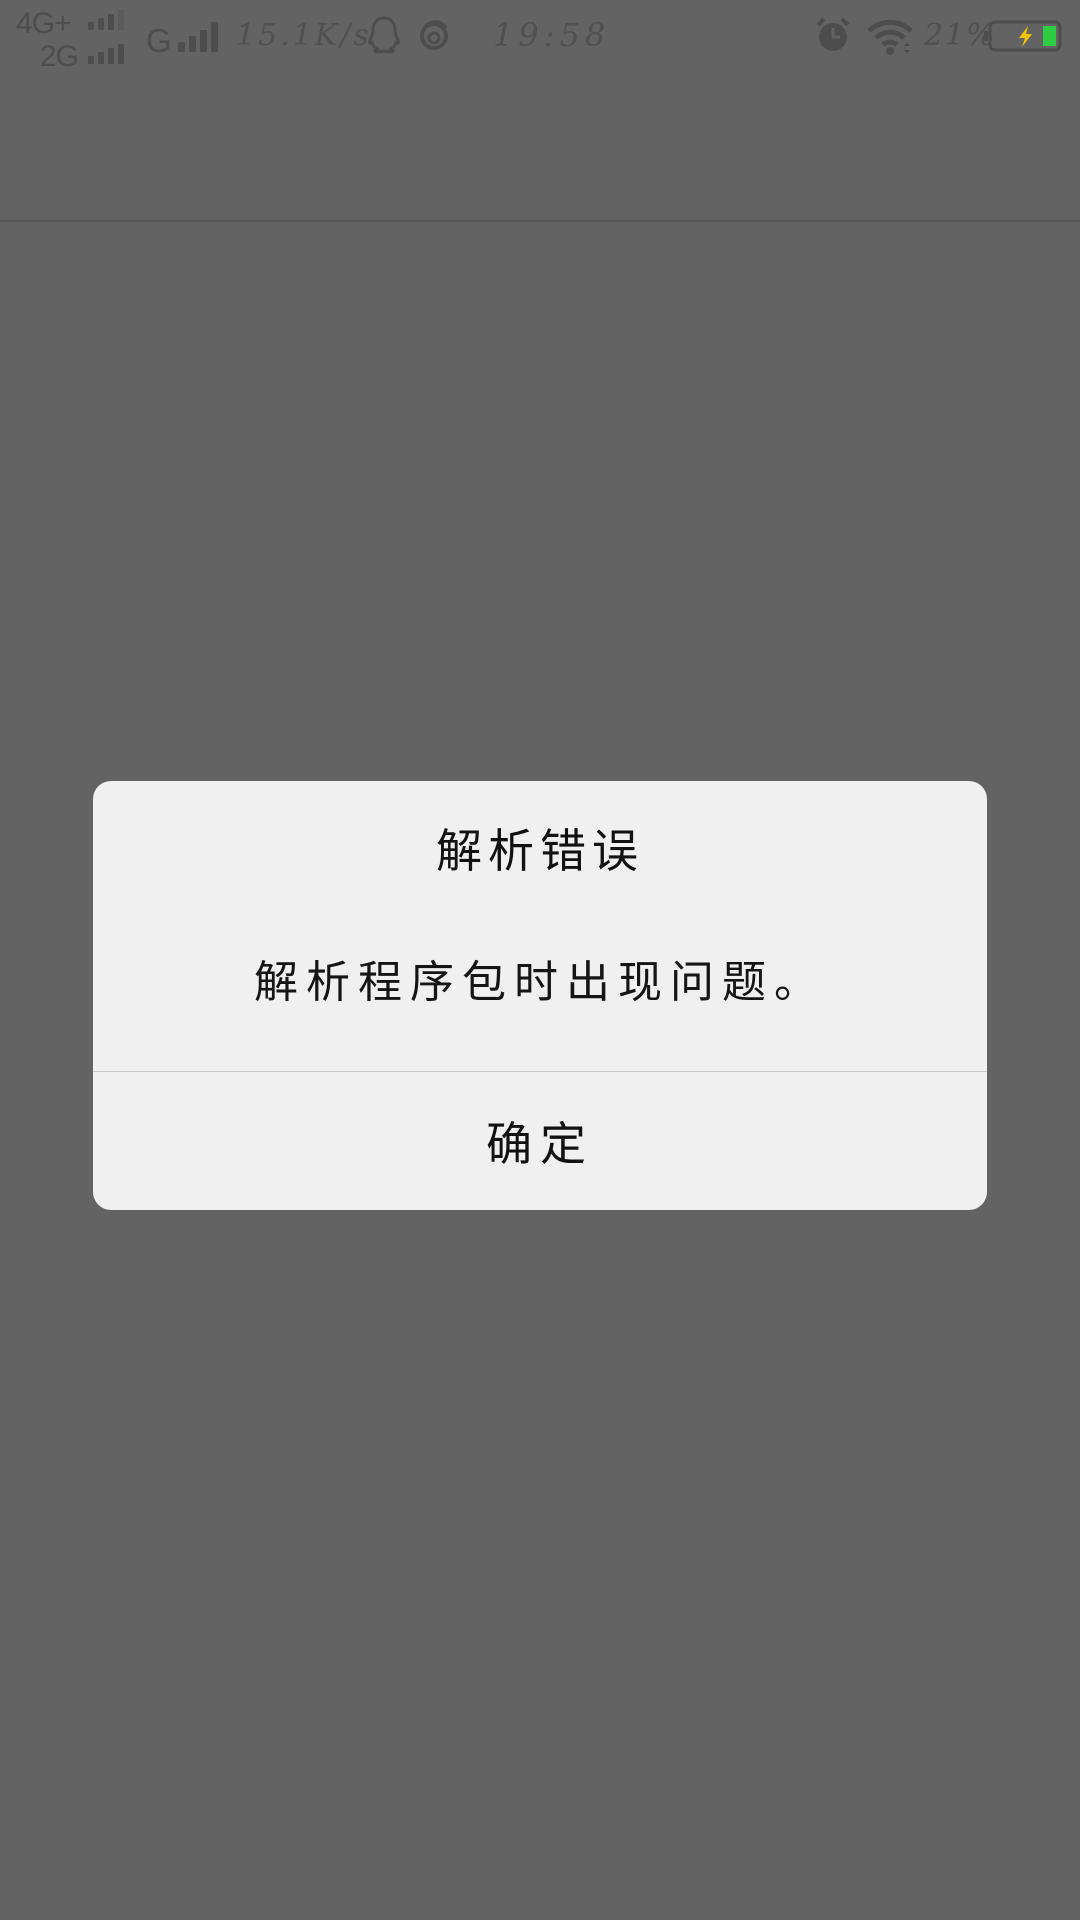 The height and width of the screenshot is (1920, 1080). I want to click on weibo-icon, so click(434, 38).